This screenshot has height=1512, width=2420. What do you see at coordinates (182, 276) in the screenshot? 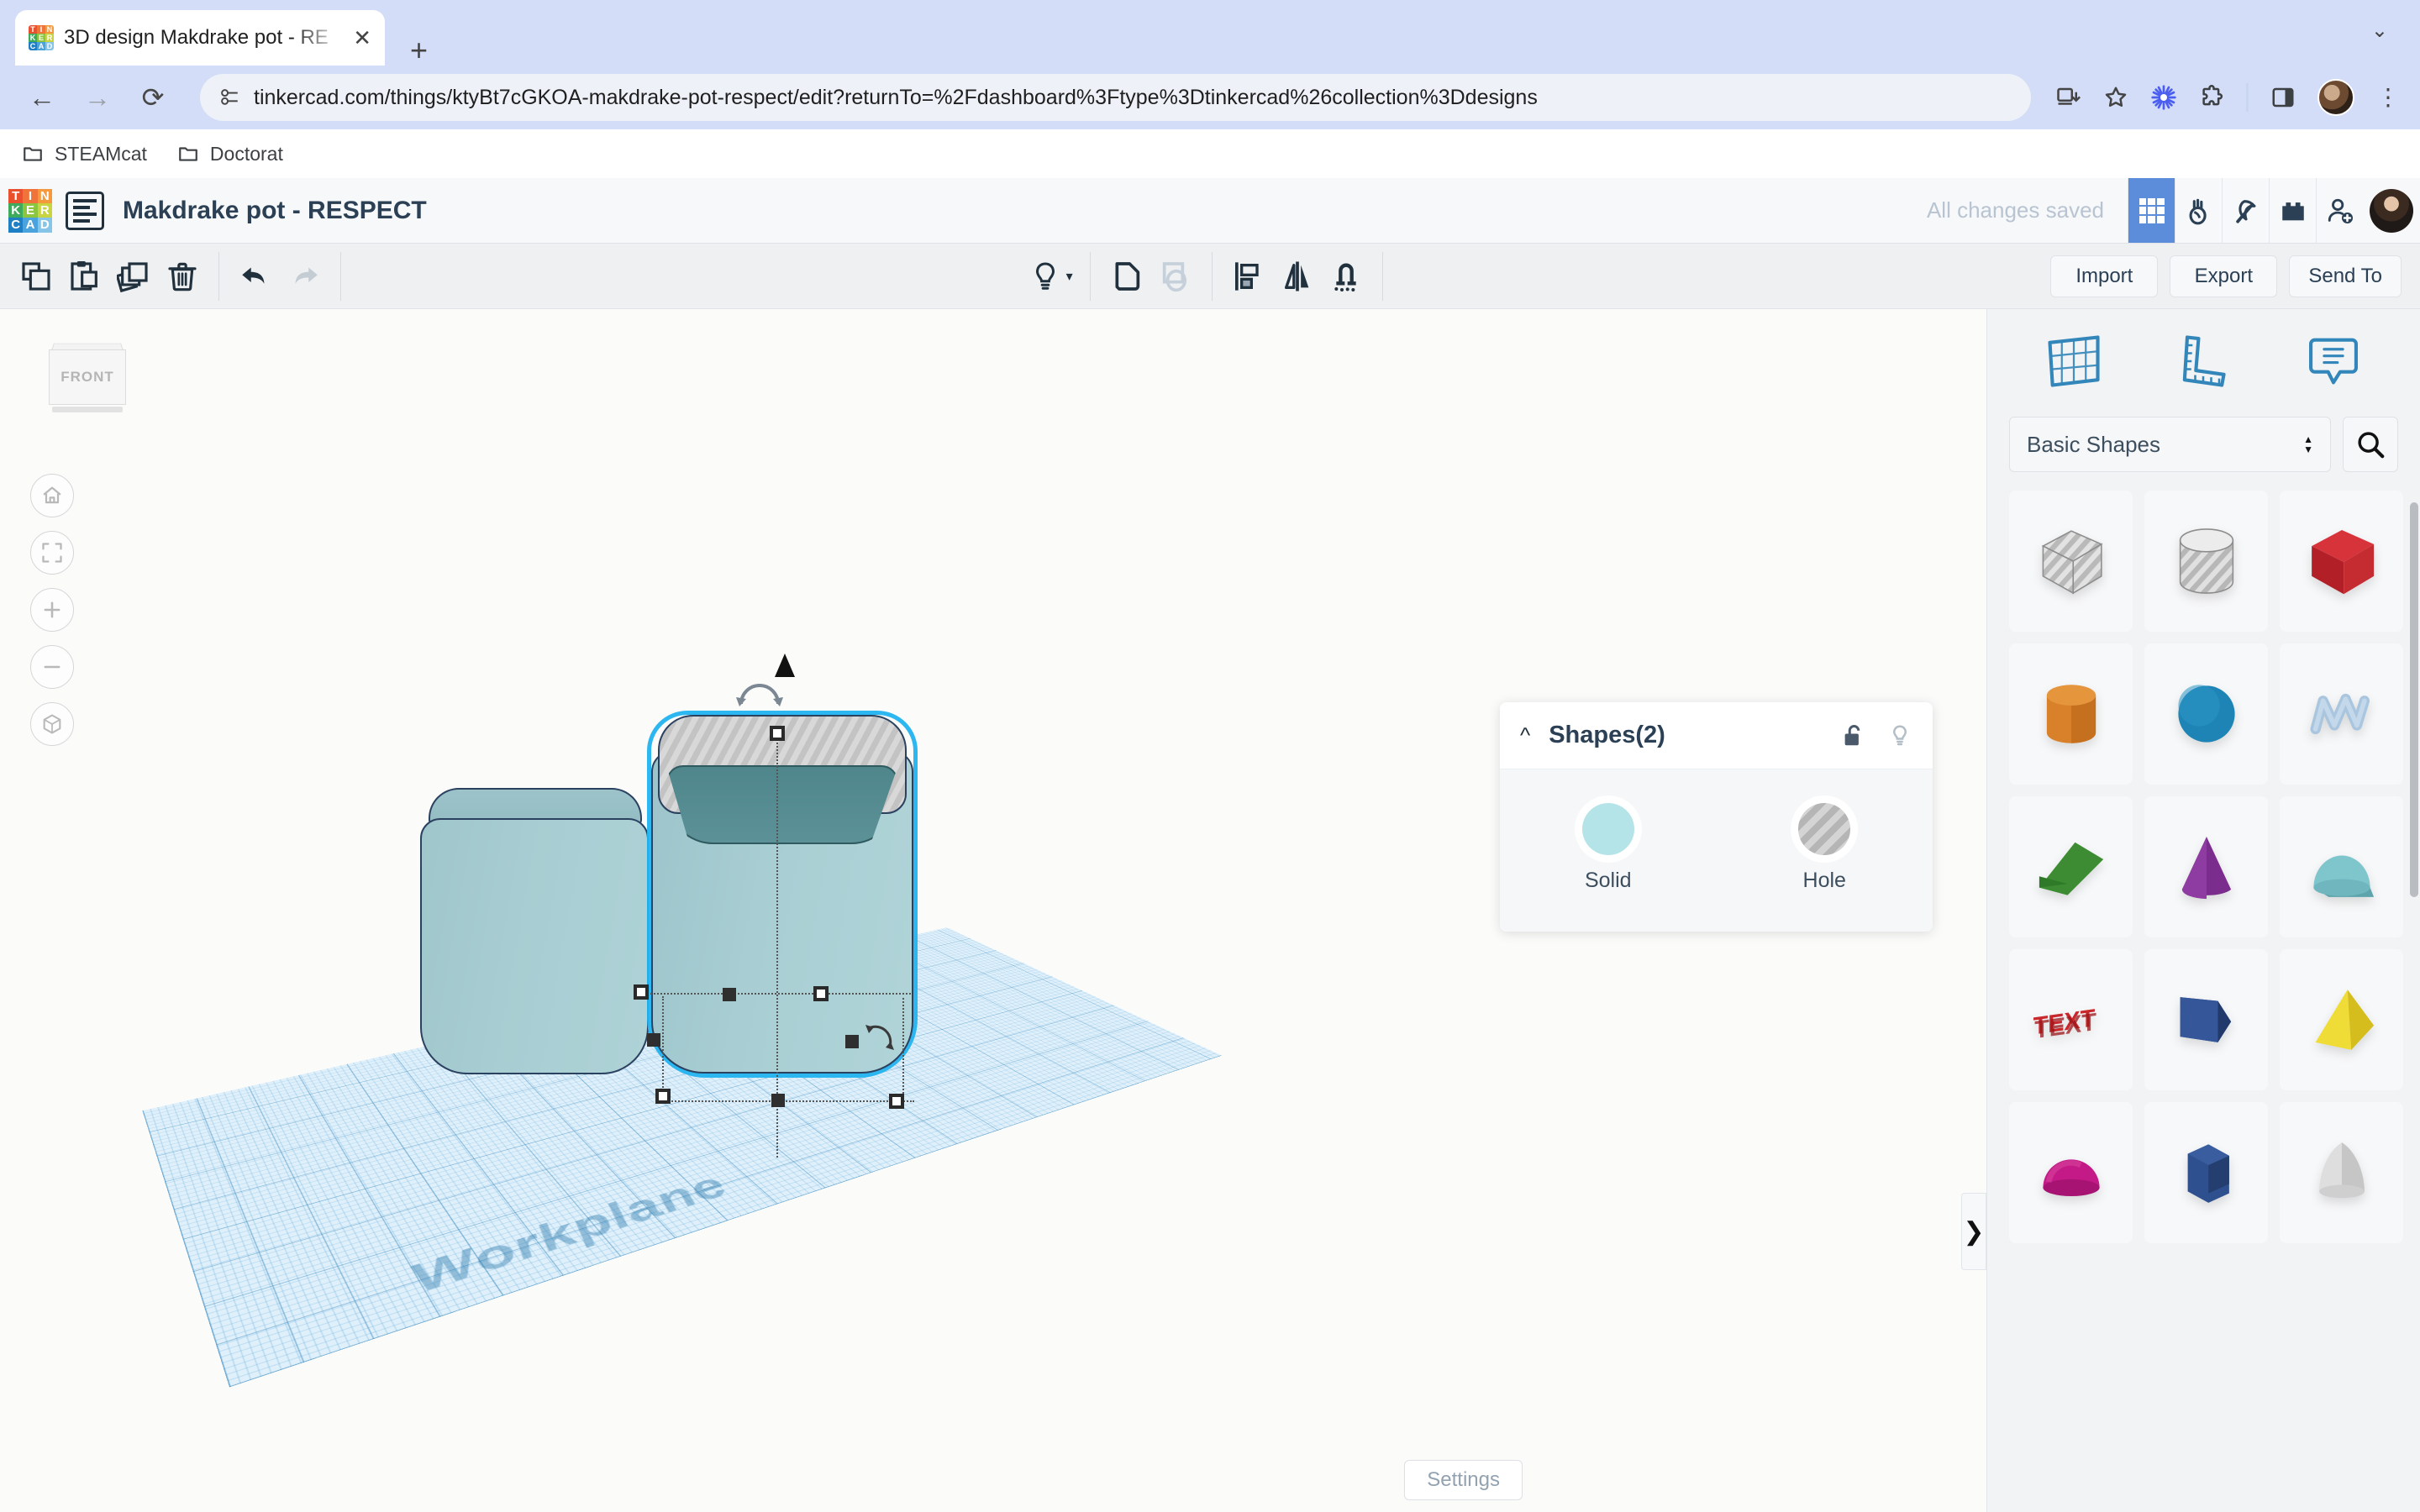
I see `delete-button` at bounding box center [182, 276].